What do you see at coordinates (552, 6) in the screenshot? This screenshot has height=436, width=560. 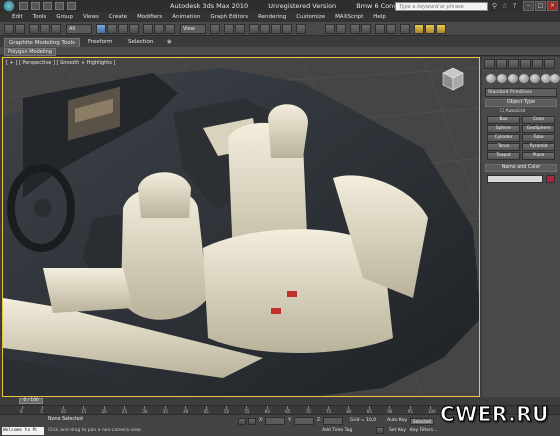 I see `close-button: ×` at bounding box center [552, 6].